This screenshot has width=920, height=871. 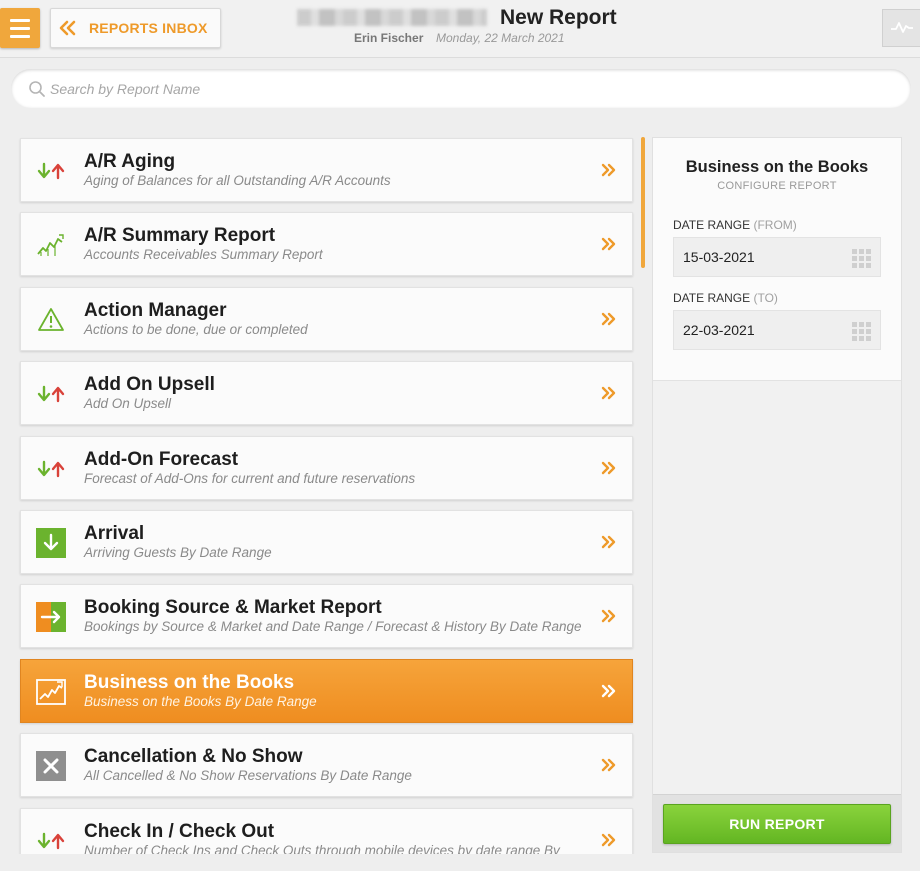 I want to click on scrollbar-thumb, so click(x=643, y=202).